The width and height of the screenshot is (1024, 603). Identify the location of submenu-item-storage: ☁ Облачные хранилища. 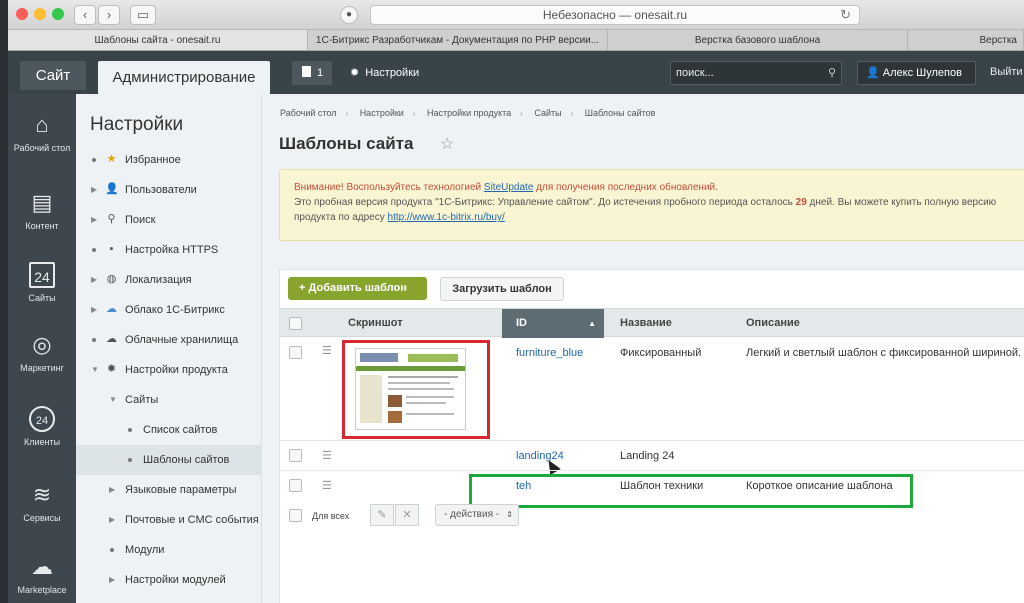
(169, 340).